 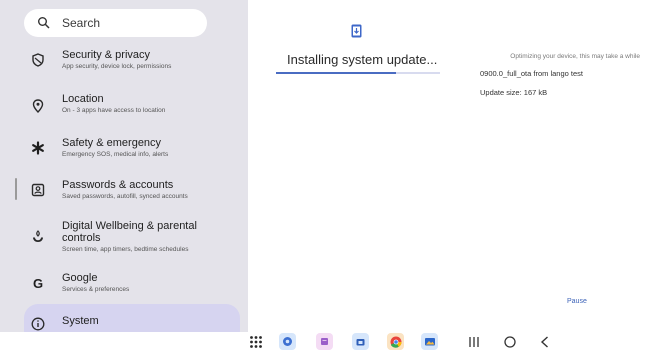 What do you see at coordinates (106, 55) in the screenshot?
I see `settings-item-title: Security & privacy` at bounding box center [106, 55].